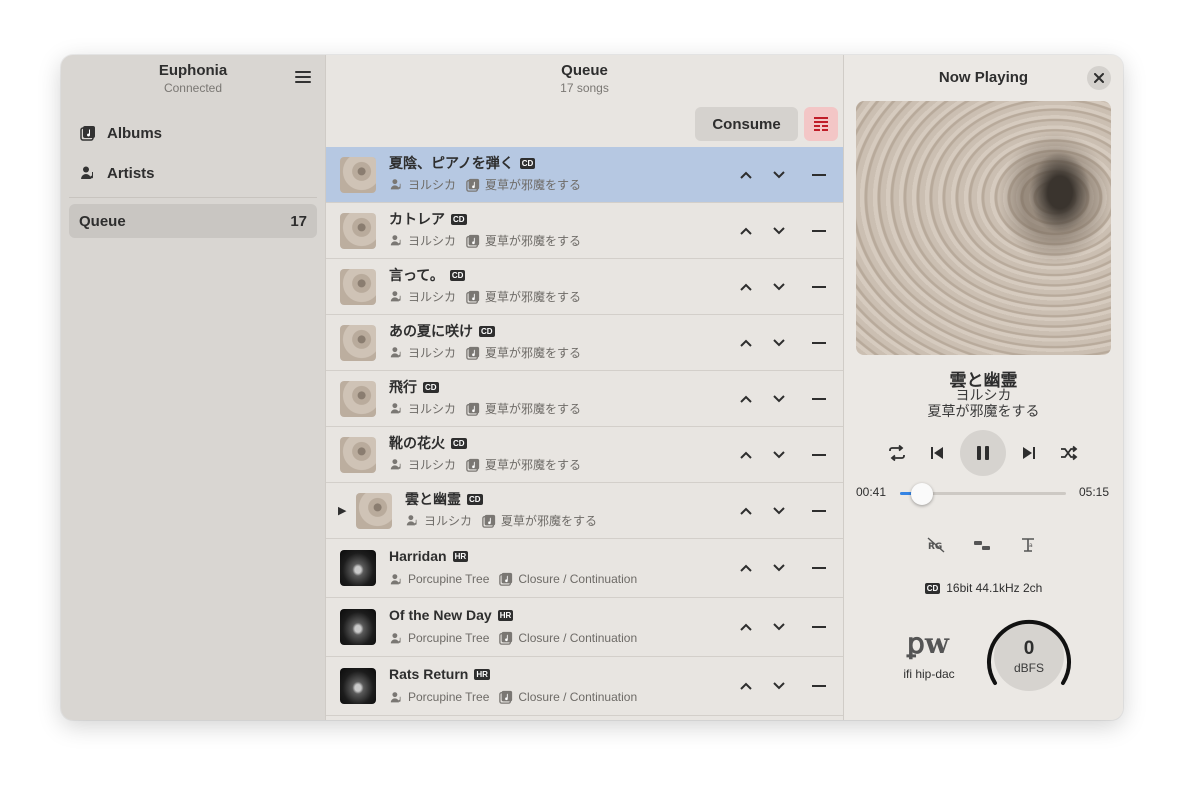 Image resolution: width=1184 pixels, height=787 pixels. Describe the element at coordinates (193, 133) in the screenshot. I see `sidebar-item-albums: Albums` at that location.